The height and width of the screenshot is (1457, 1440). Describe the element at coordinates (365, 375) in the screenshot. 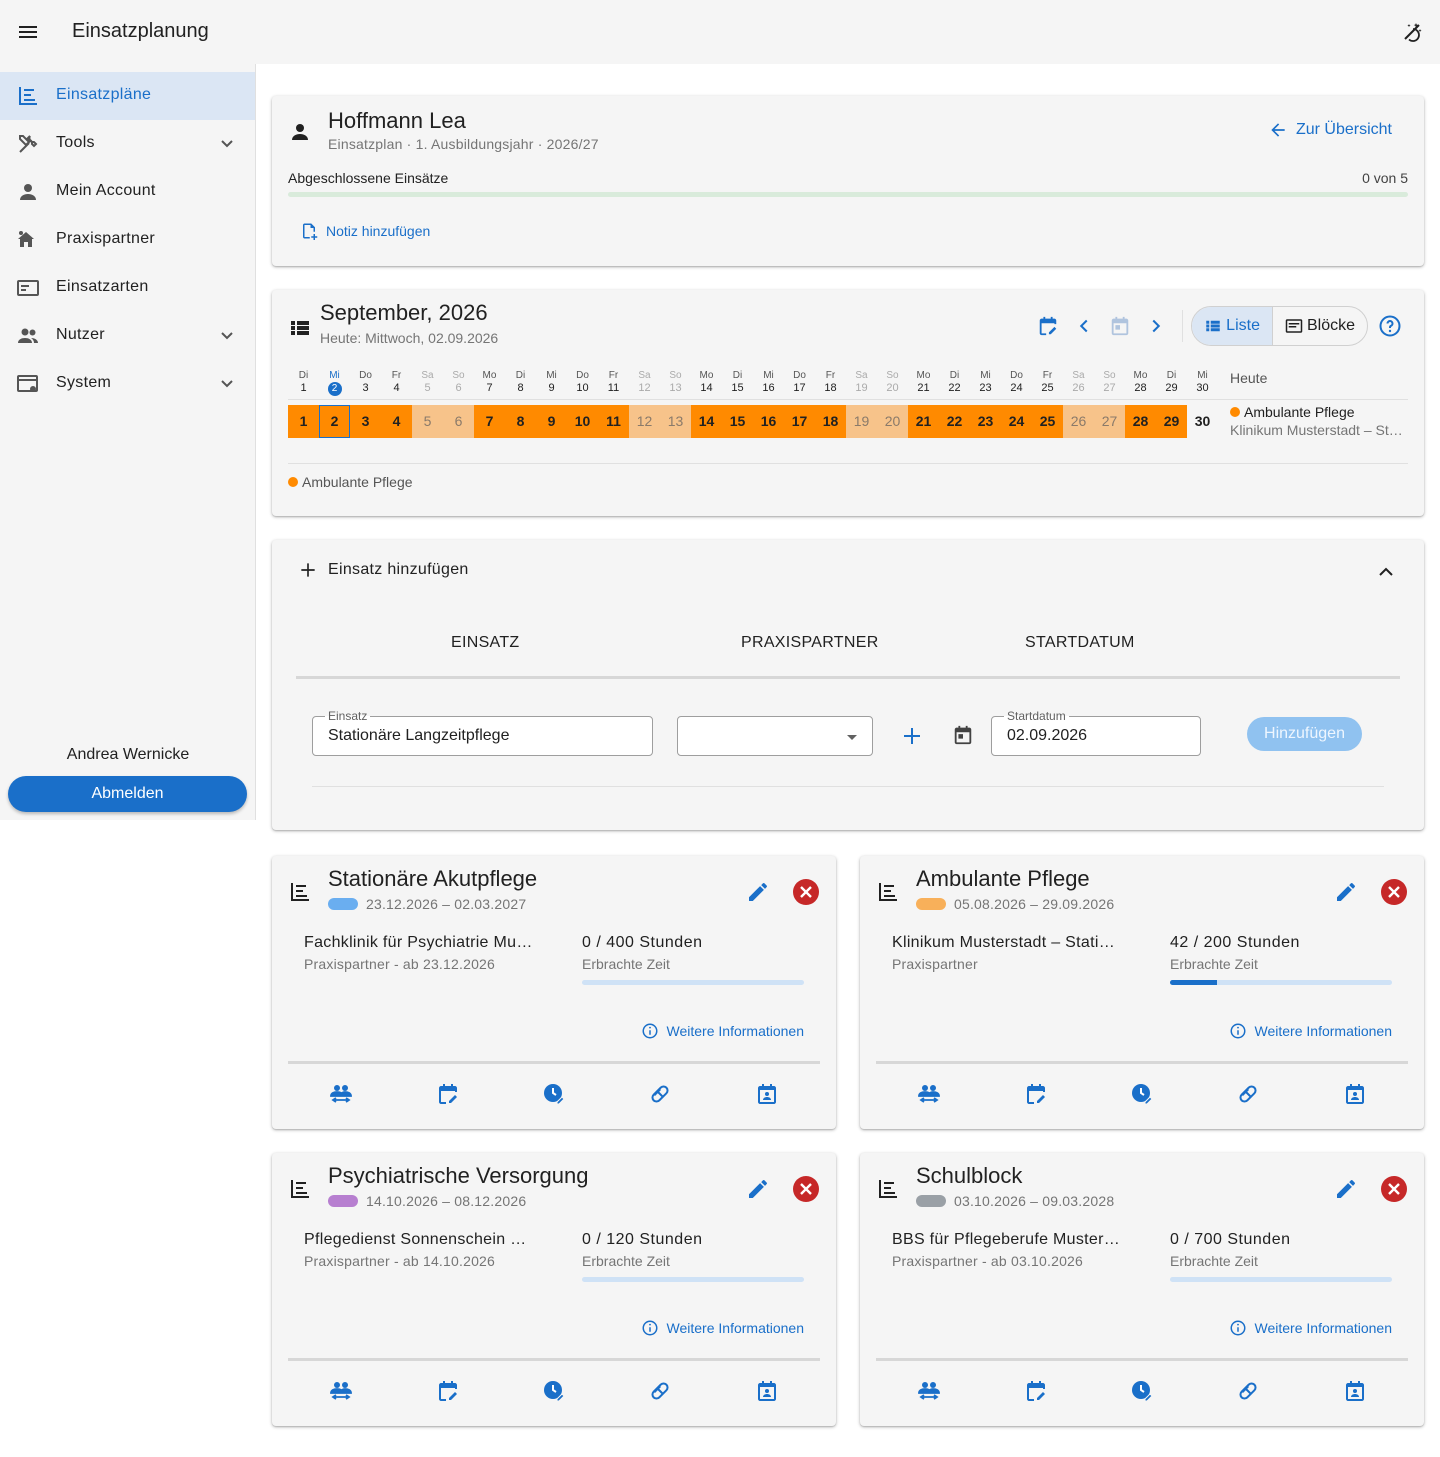

I see `weekday-label: Do` at that location.